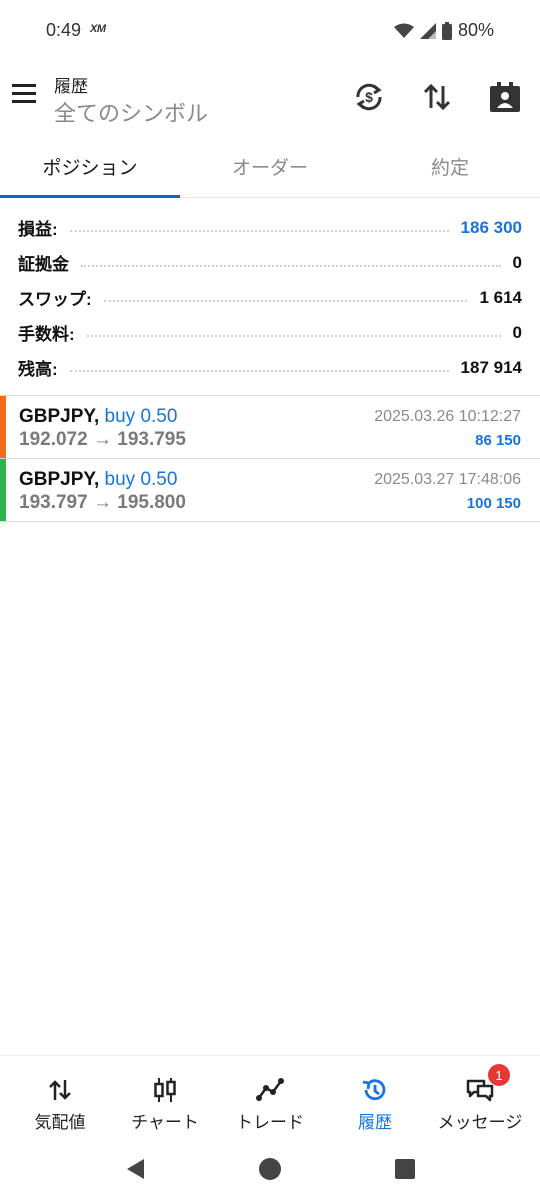 The height and width of the screenshot is (1200, 540). What do you see at coordinates (165, 1122) in the screenshot?
I see `nav-label: チャート` at bounding box center [165, 1122].